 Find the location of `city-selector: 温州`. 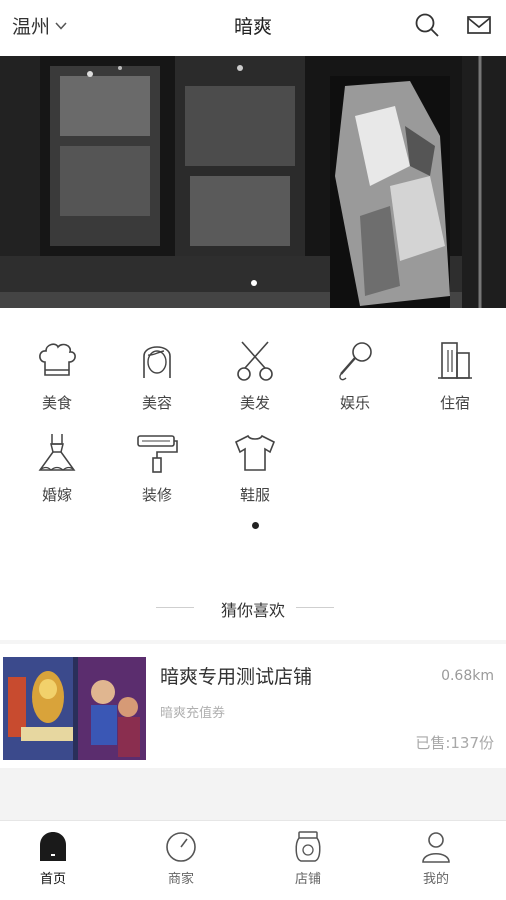

city-selector: 温州 is located at coordinates (40, 25).